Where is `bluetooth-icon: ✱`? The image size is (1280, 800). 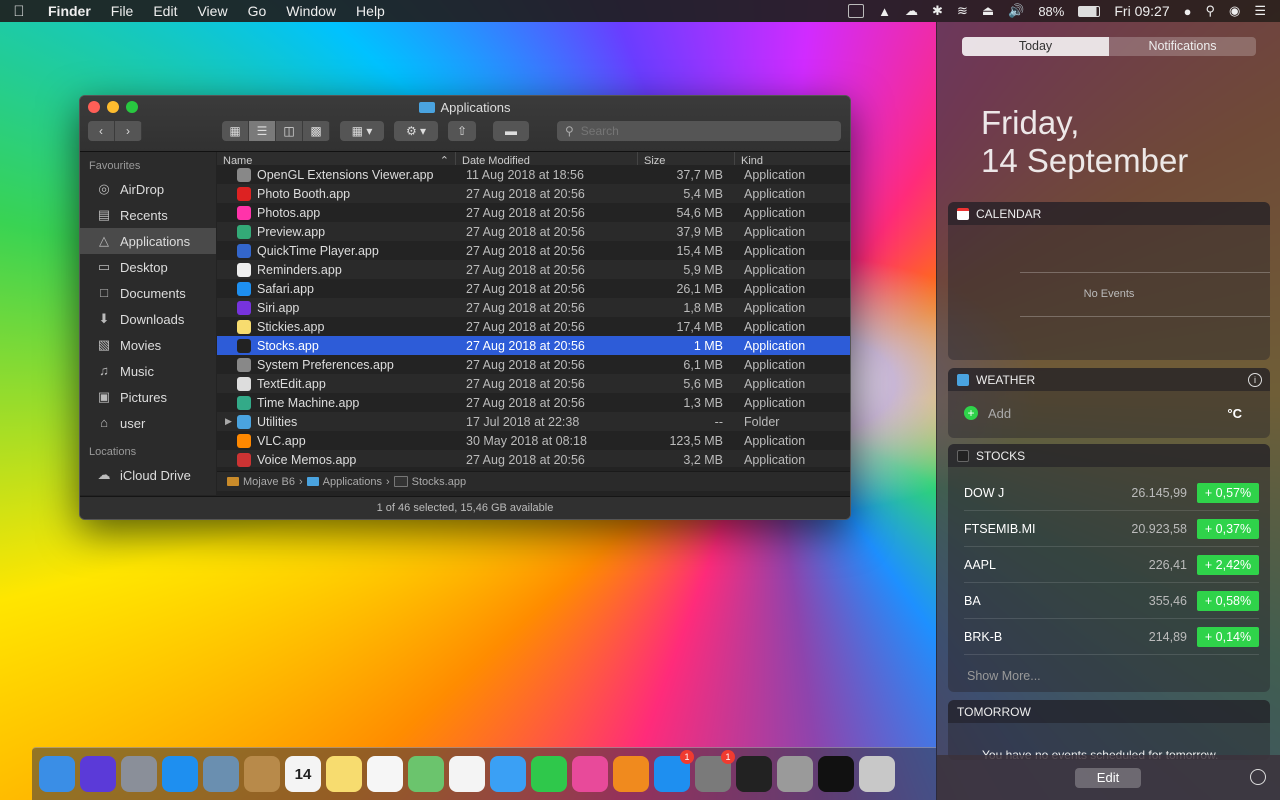 bluetooth-icon: ✱ is located at coordinates (937, 11).